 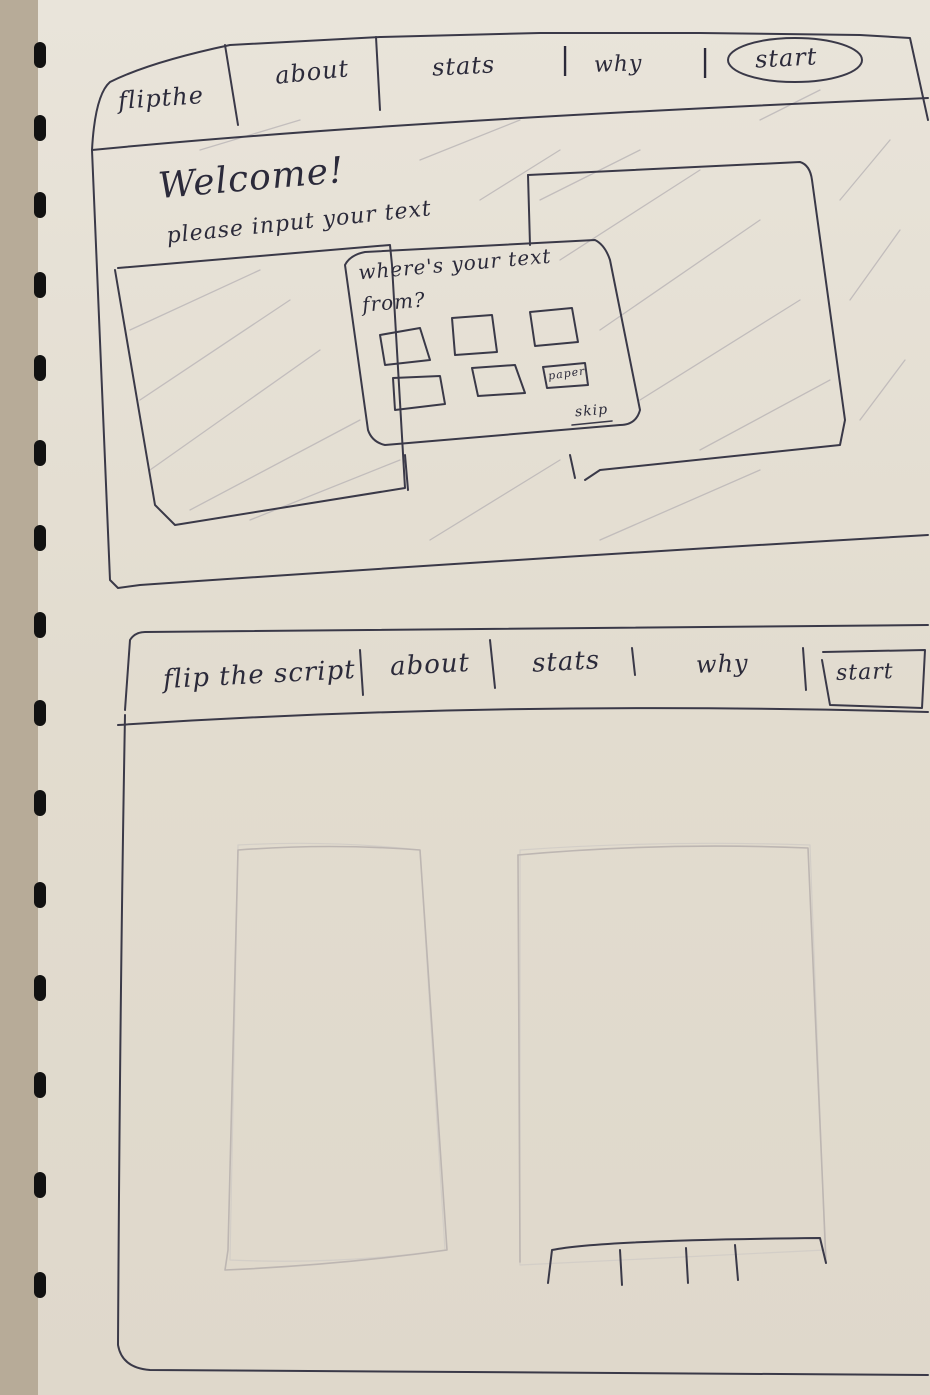 What do you see at coordinates (591, 411) in the screenshot?
I see `skip-link: skip` at bounding box center [591, 411].